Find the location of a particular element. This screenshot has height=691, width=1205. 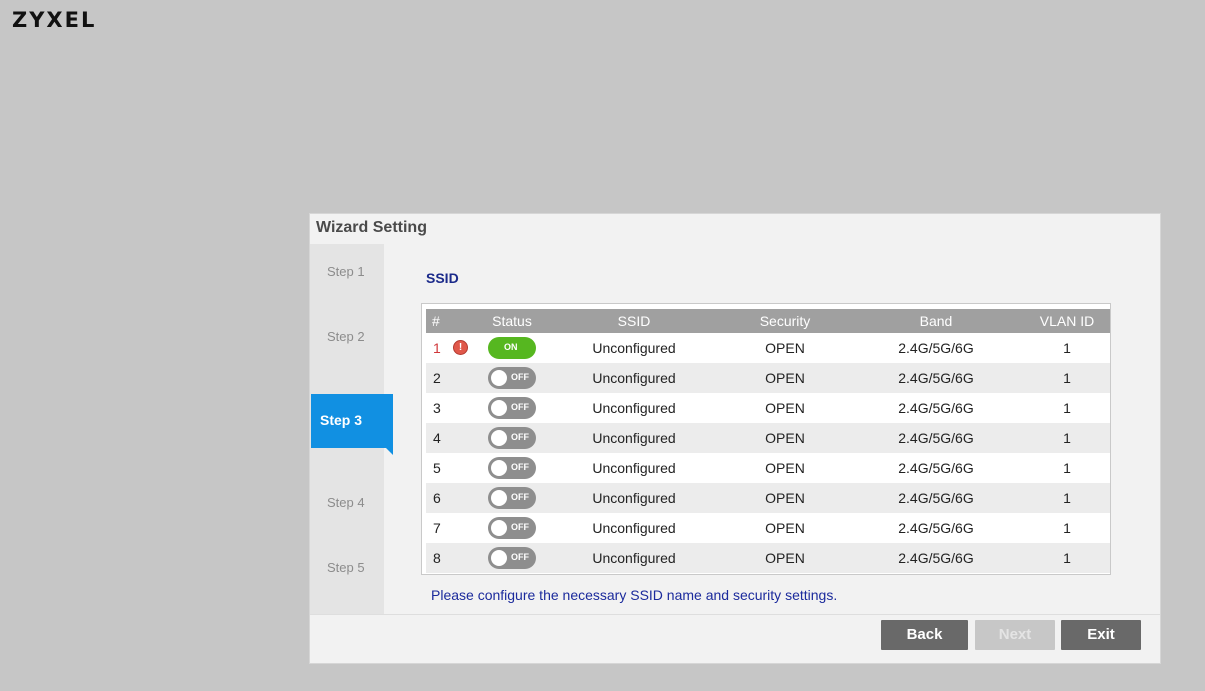

col-header-vlan-id: VLAN ID is located at coordinates (1067, 321).